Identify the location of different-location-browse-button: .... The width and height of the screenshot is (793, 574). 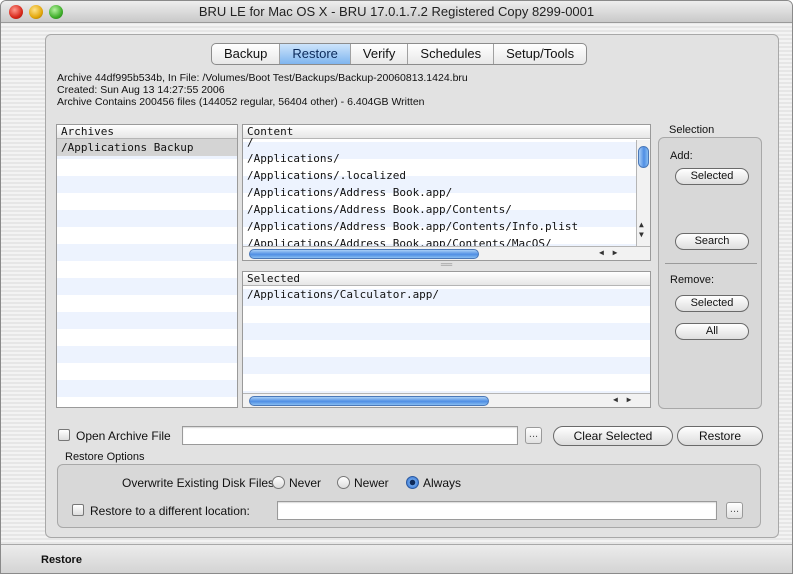
(734, 510).